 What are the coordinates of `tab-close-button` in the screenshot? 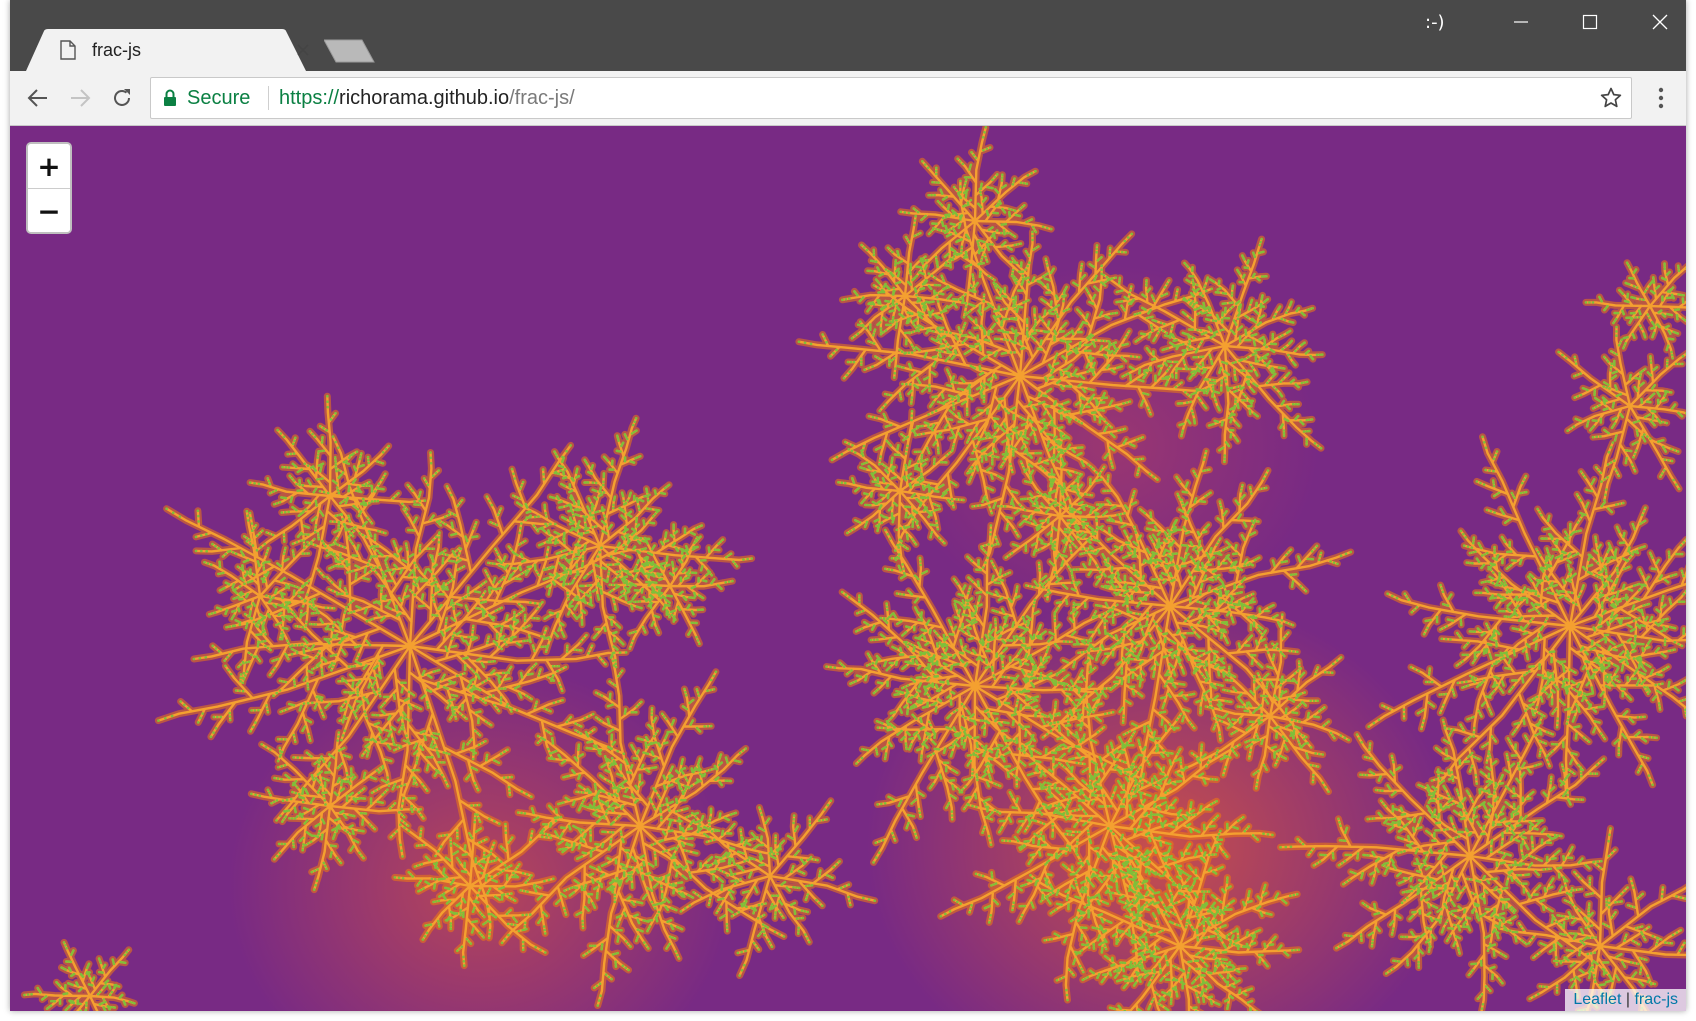 It's located at (303, 50).